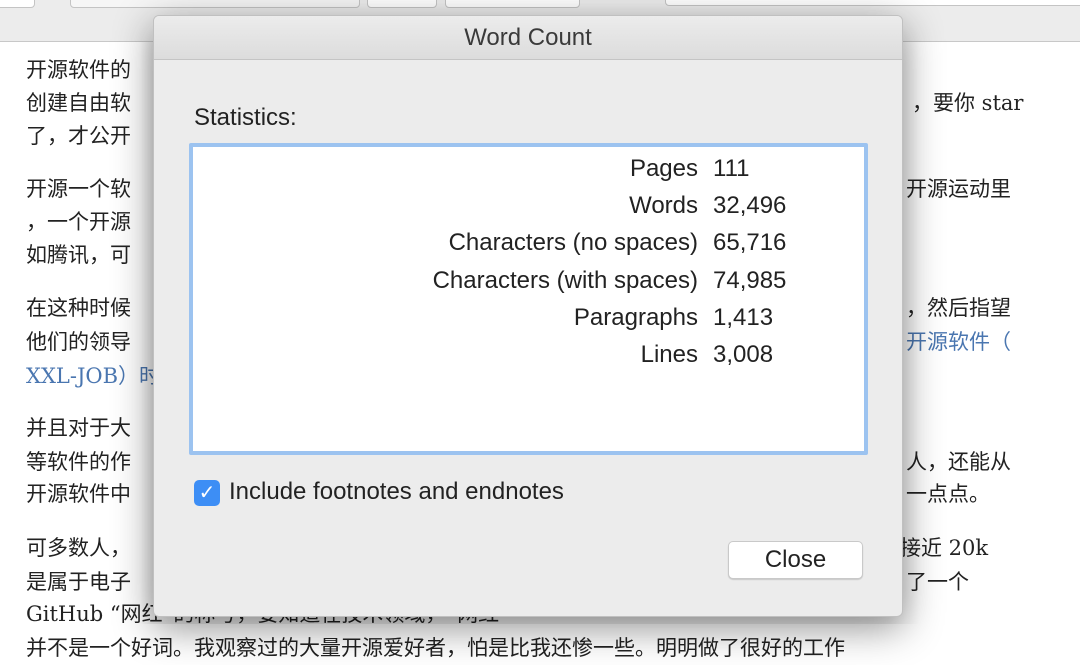 The image size is (1080, 665). What do you see at coordinates (245, 117) in the screenshot?
I see `statistics-label: Statistics:` at bounding box center [245, 117].